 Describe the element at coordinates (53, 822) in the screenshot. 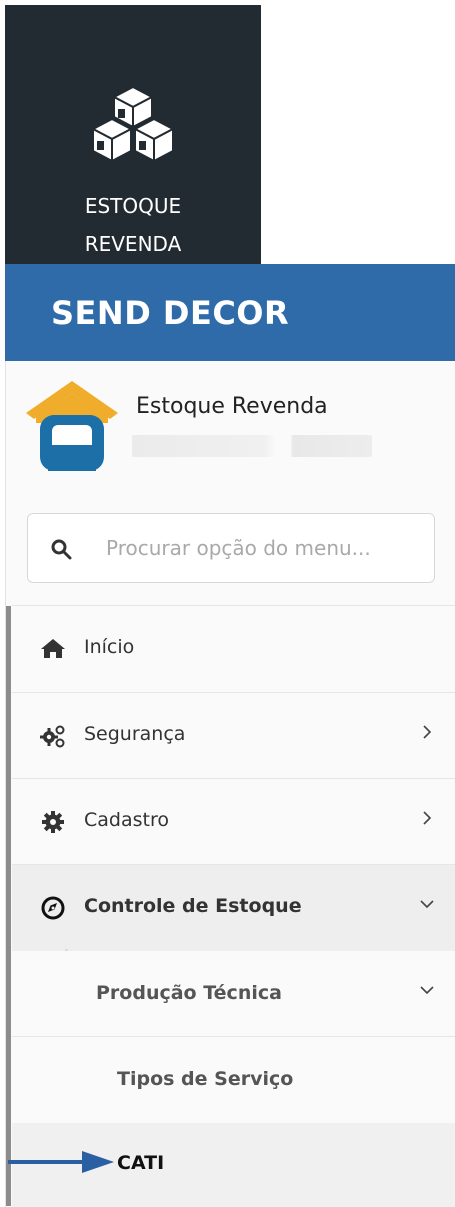

I see `gear-icon` at that location.